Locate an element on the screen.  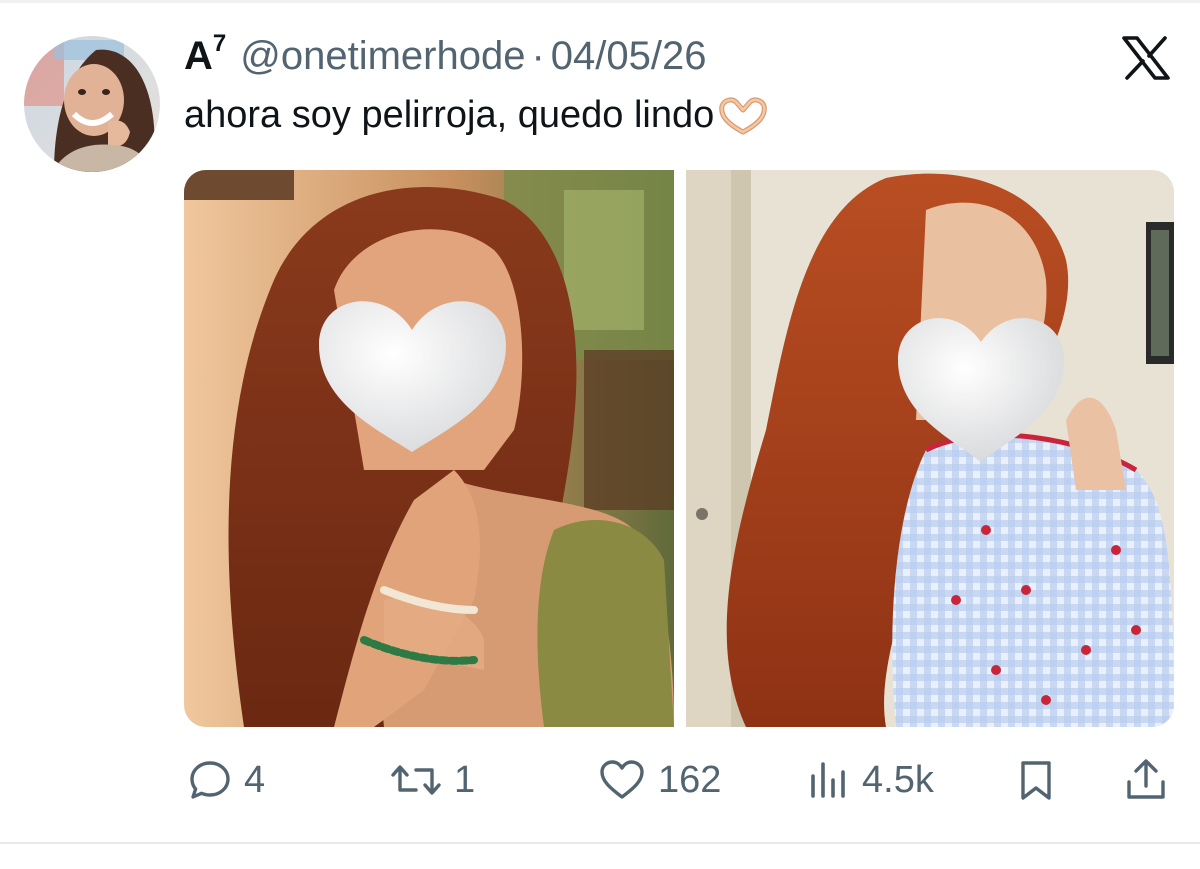
bottom-divider is located at coordinates (600, 843).